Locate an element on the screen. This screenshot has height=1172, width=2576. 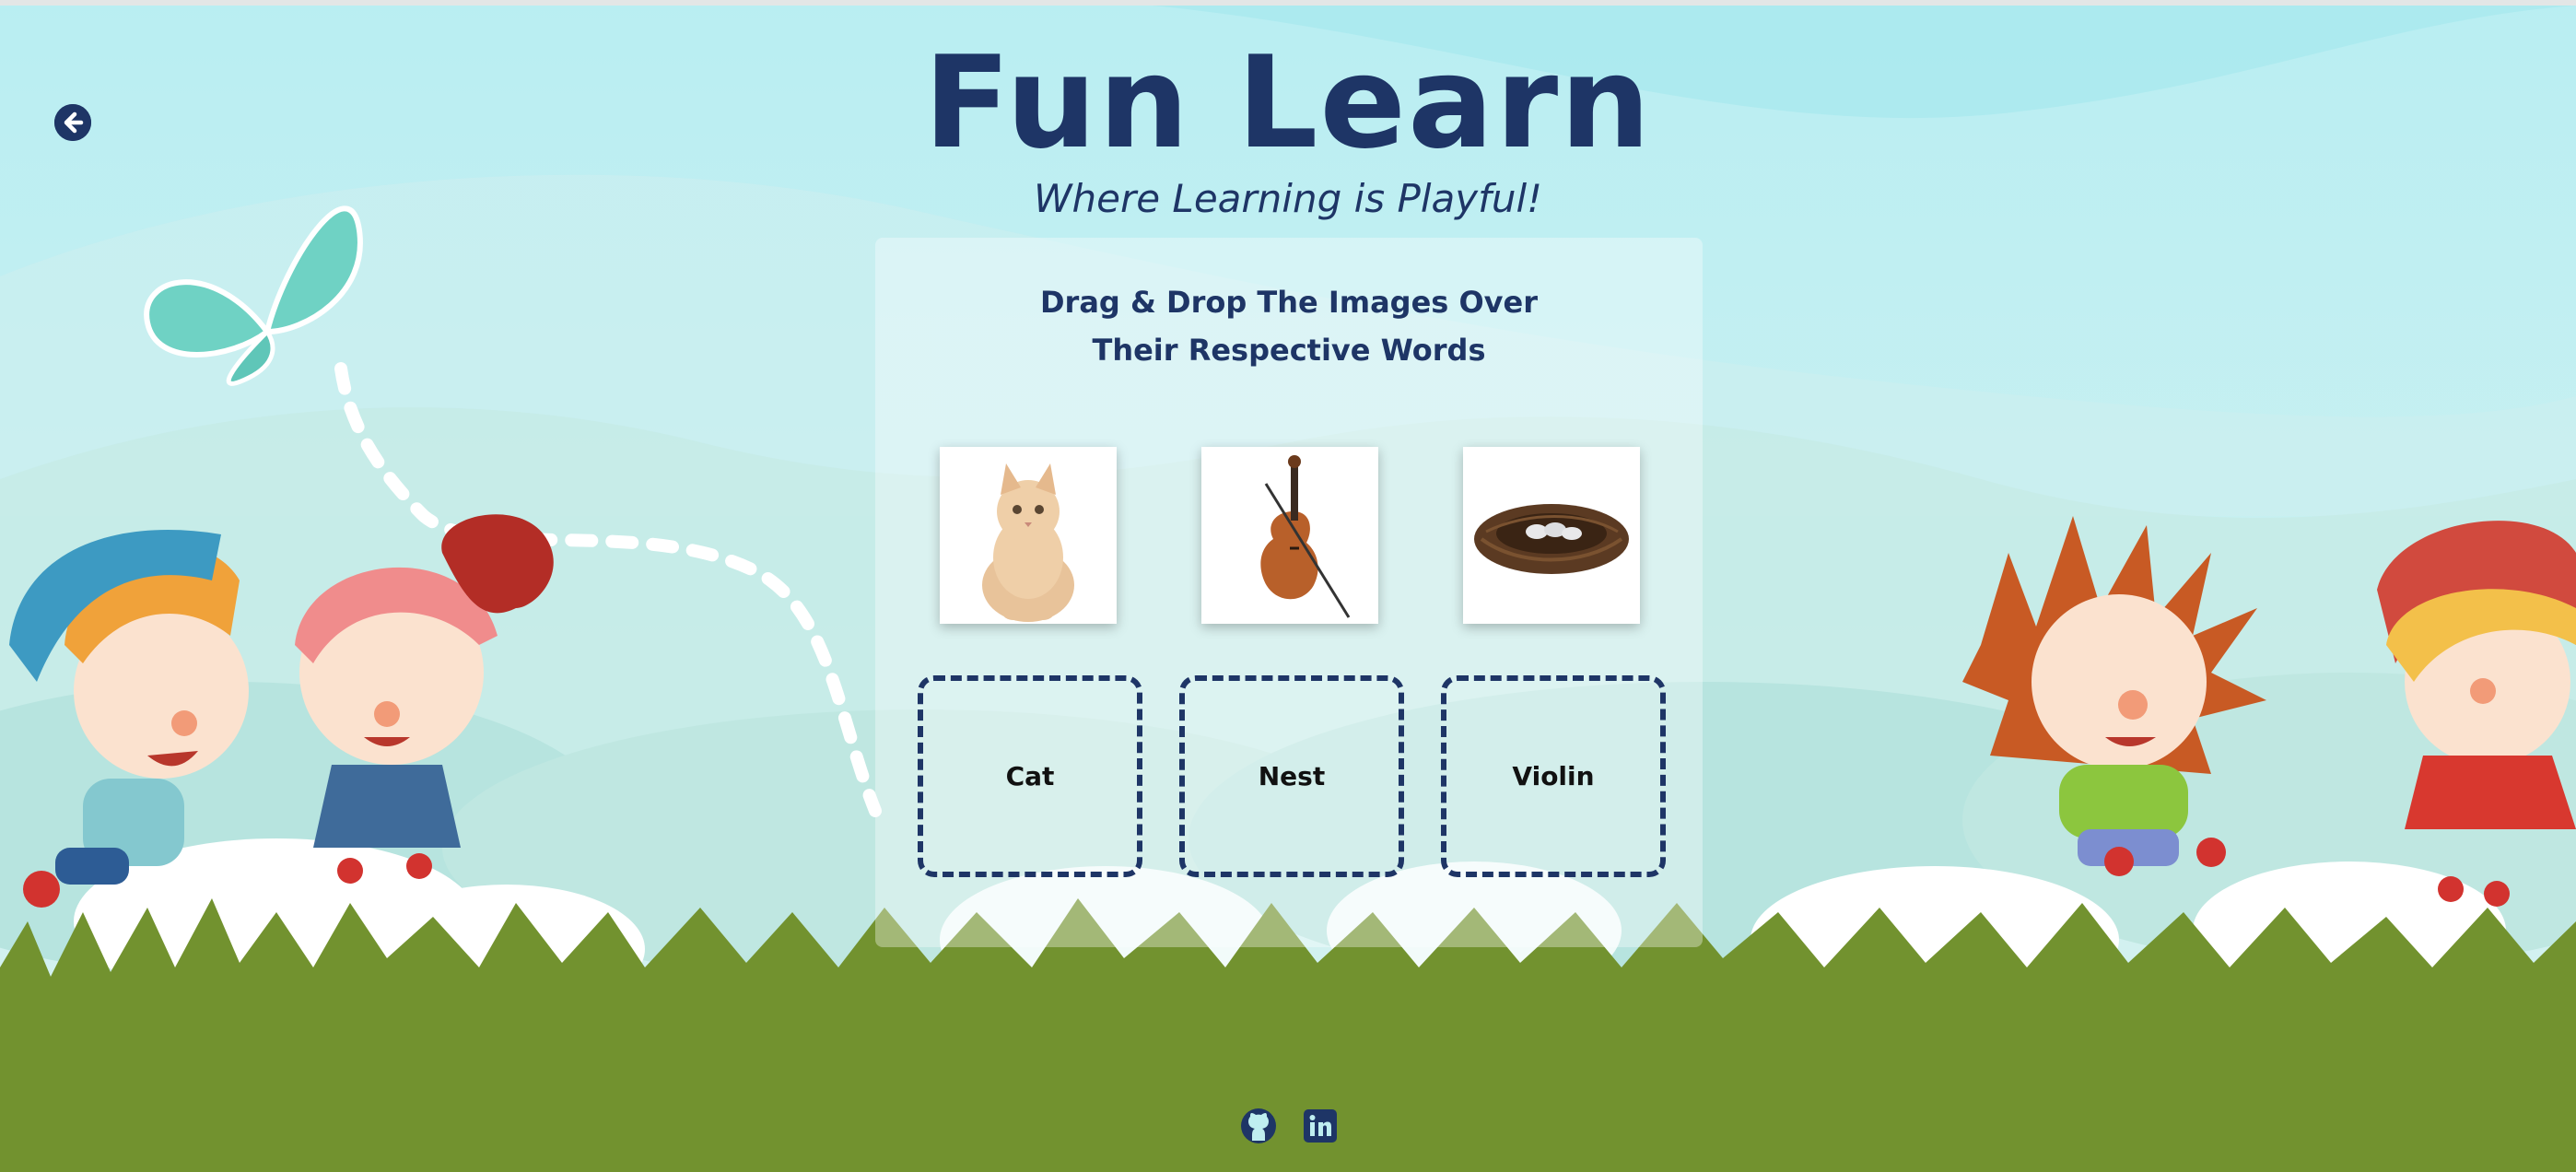
drop-target-violin: Violin is located at coordinates (1553, 776).